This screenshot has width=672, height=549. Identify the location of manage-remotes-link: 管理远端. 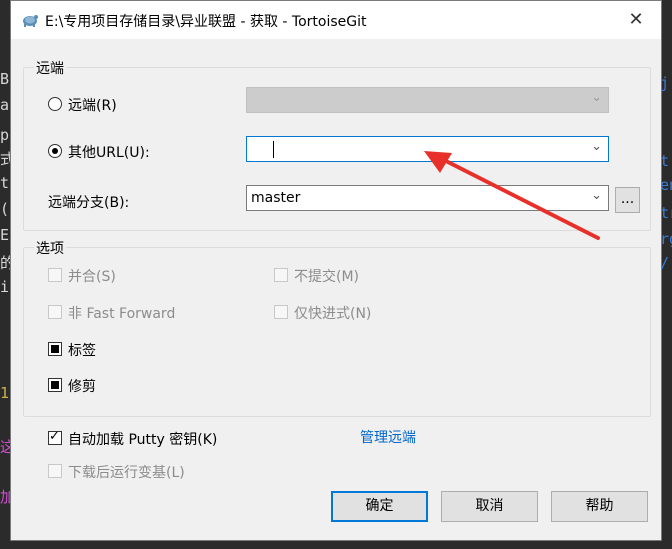
(388, 437).